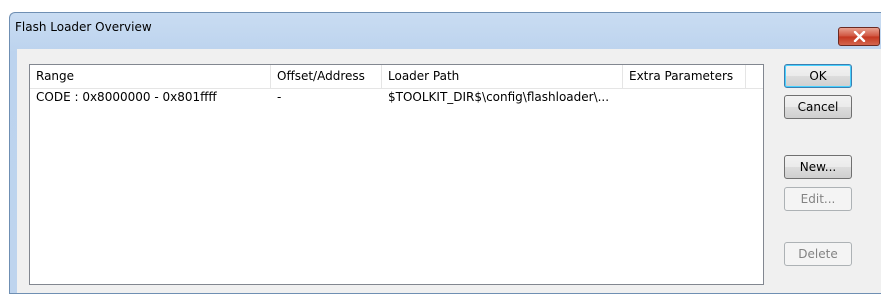  Describe the element at coordinates (279, 97) in the screenshot. I see `cell-offset: -` at that location.